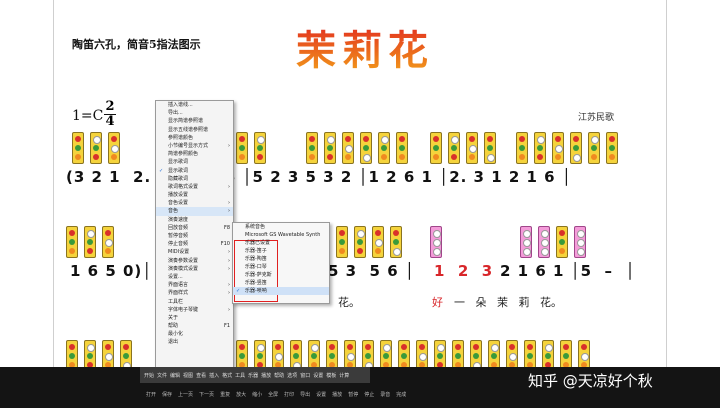 This screenshot has width=720, height=408. I want to click on toolbar-top-button: 帮助, so click(279, 375).